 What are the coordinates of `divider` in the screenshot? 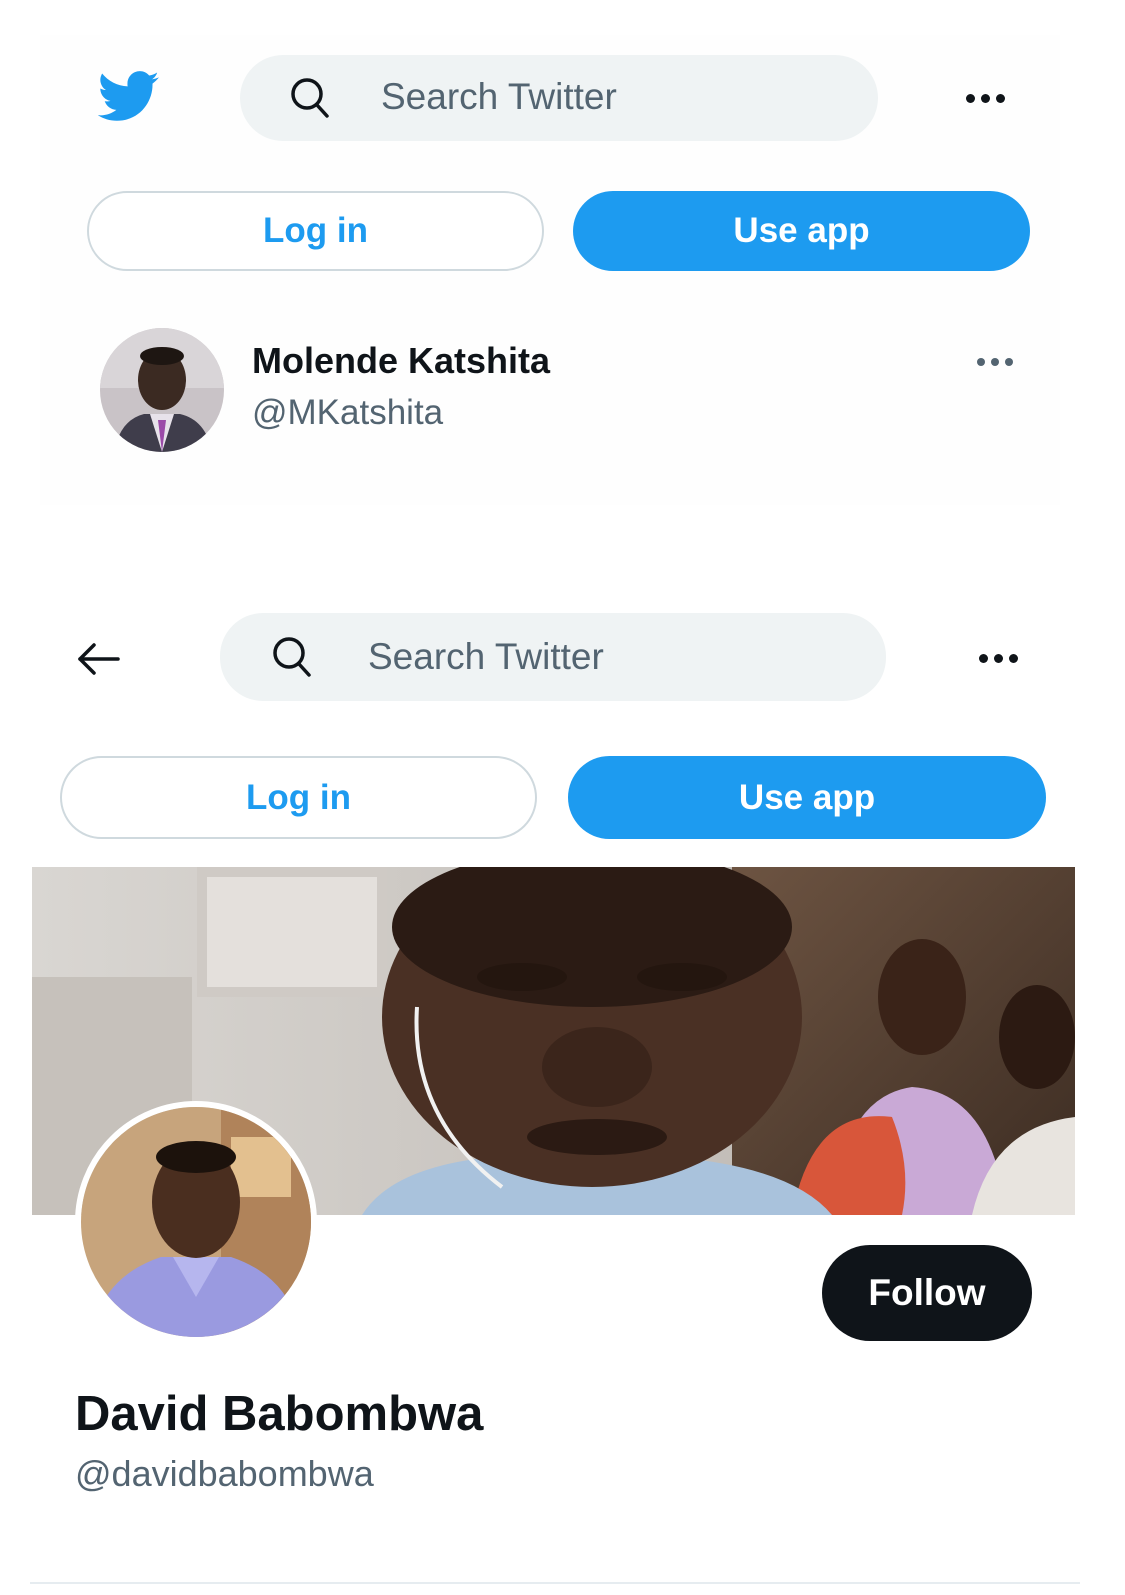 It's located at (555, 1583).